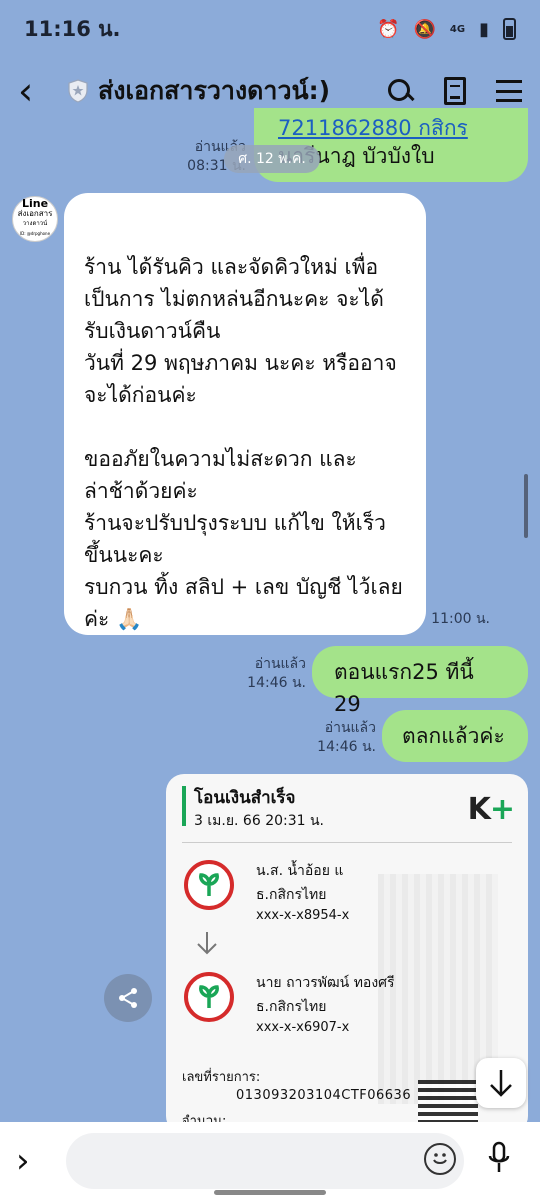 The image size is (540, 1200). What do you see at coordinates (245, 798) in the screenshot?
I see `slip-title: โอนเงินสำเร็จ` at bounding box center [245, 798].